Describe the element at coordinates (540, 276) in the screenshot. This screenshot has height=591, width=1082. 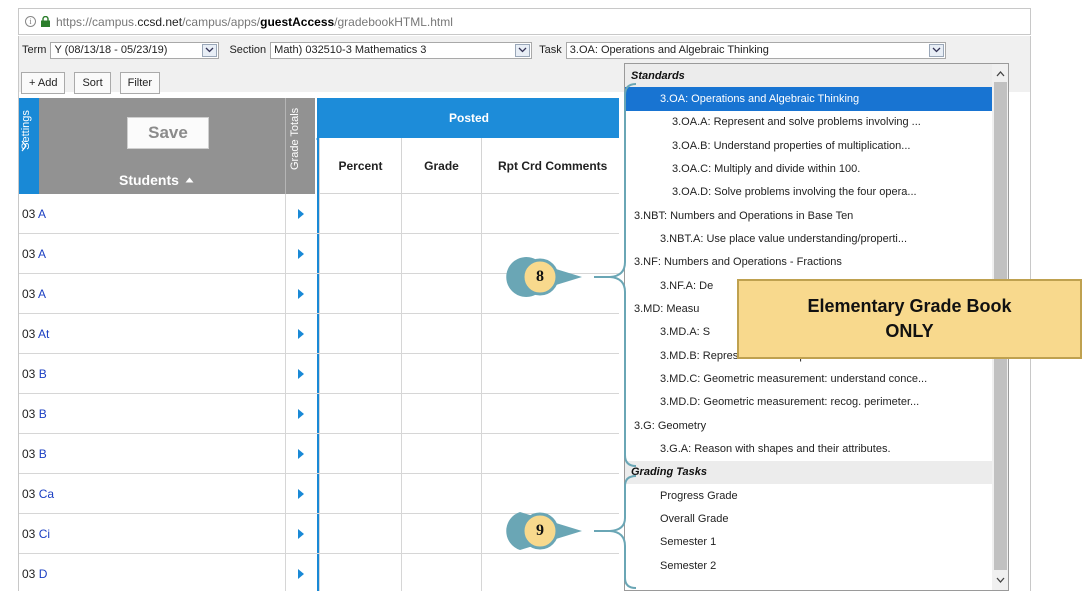
I see `callout-badge-8: 8` at that location.